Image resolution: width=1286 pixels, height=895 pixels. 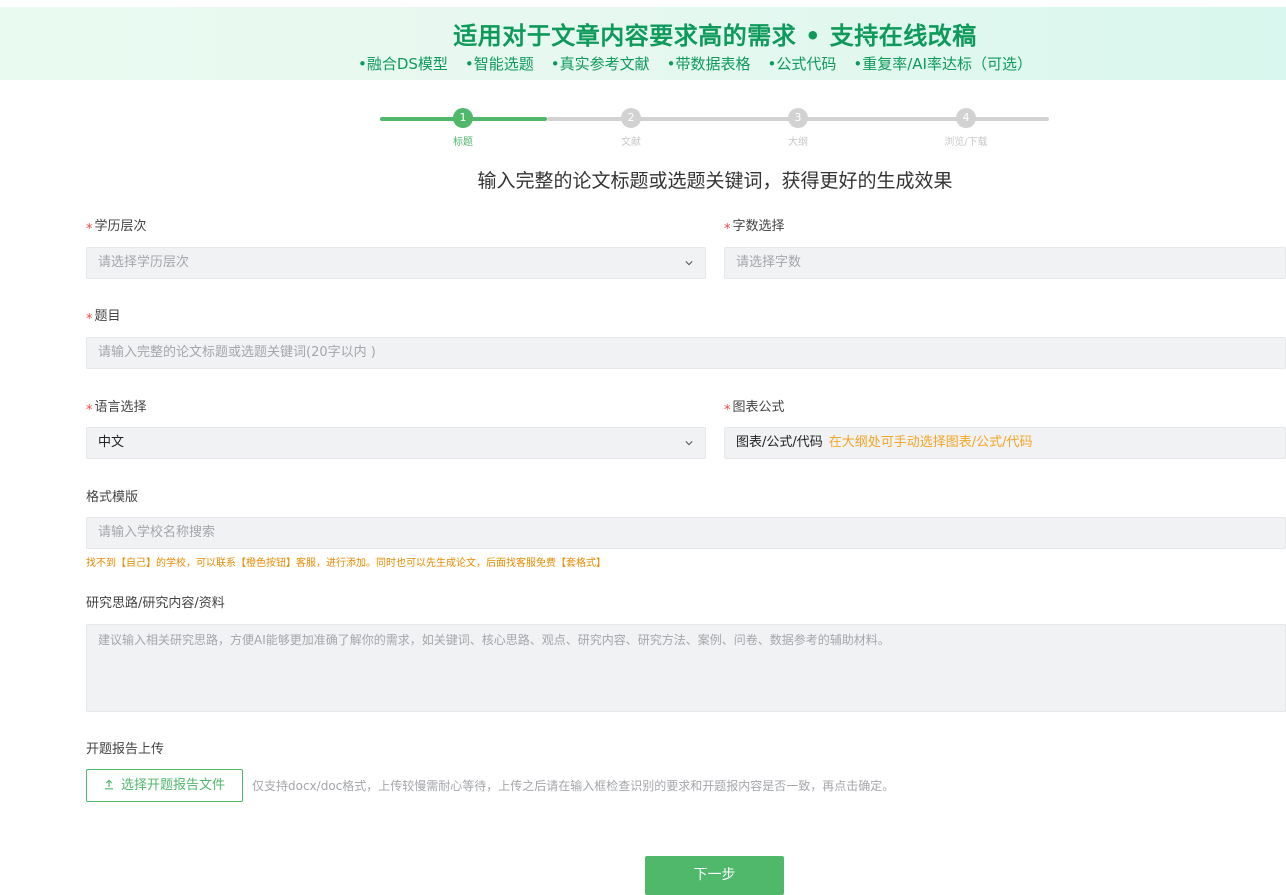 I want to click on charts-hint: 在大纲处可手动选择图表/公式/代码, so click(x=930, y=442).